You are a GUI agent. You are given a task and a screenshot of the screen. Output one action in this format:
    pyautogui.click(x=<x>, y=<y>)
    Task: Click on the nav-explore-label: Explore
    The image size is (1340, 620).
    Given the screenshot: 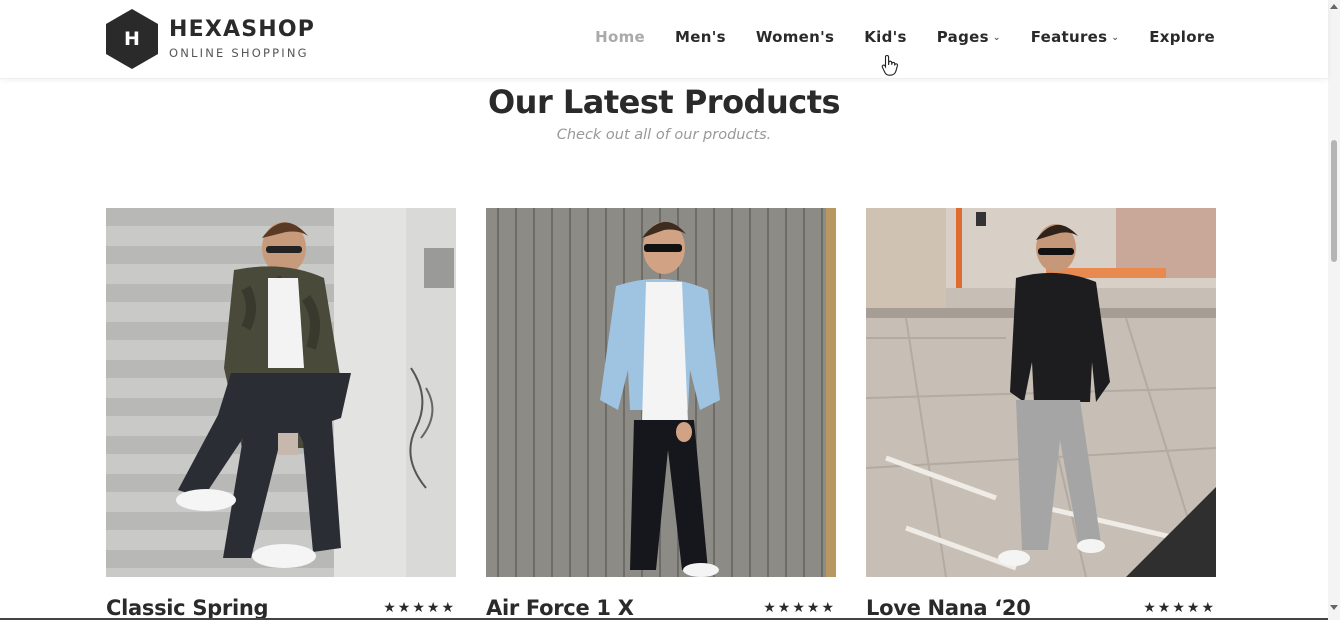 What is the action you would take?
    pyautogui.click(x=1182, y=37)
    